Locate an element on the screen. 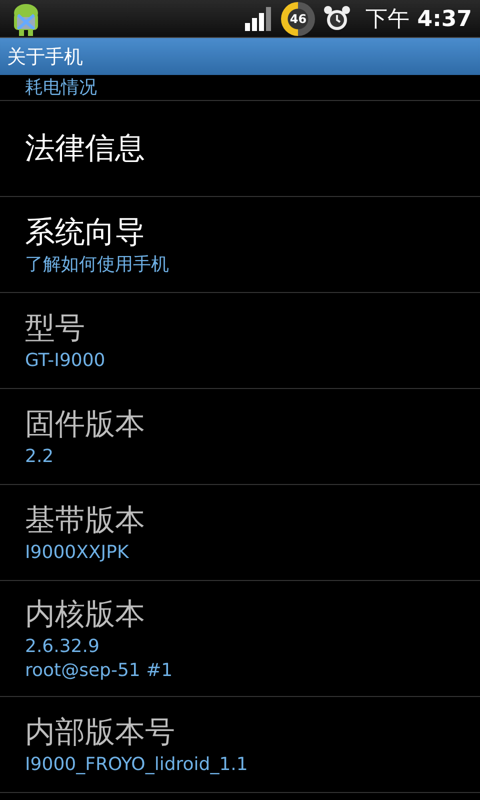 The image size is (480, 800). item-title: 系统向导 is located at coordinates (85, 233).